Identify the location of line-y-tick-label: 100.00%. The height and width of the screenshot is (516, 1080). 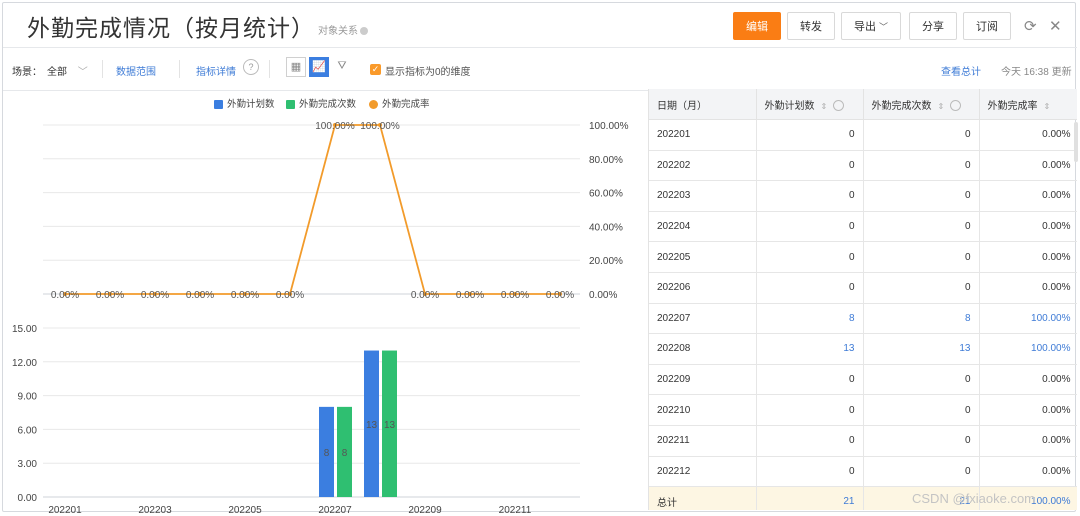
(609, 126).